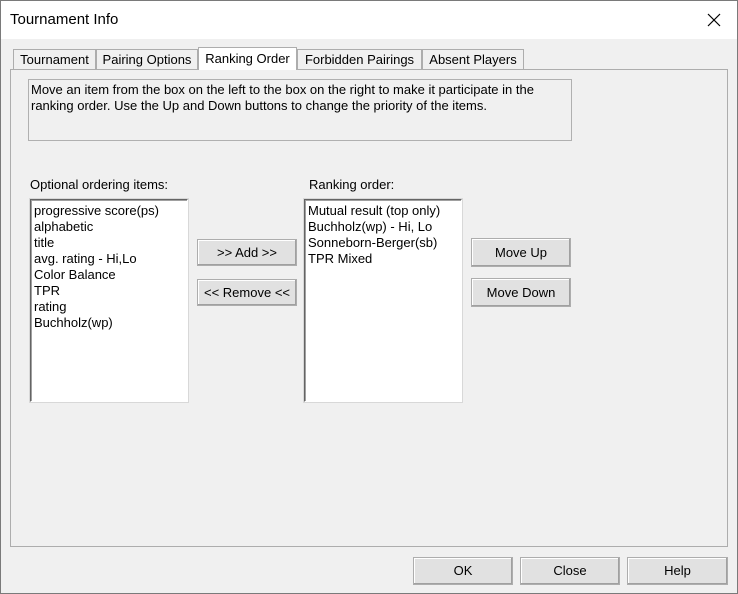  Describe the element at coordinates (359, 59) in the screenshot. I see `tab-forbidden-pairings: Forbidden Pairings` at that location.